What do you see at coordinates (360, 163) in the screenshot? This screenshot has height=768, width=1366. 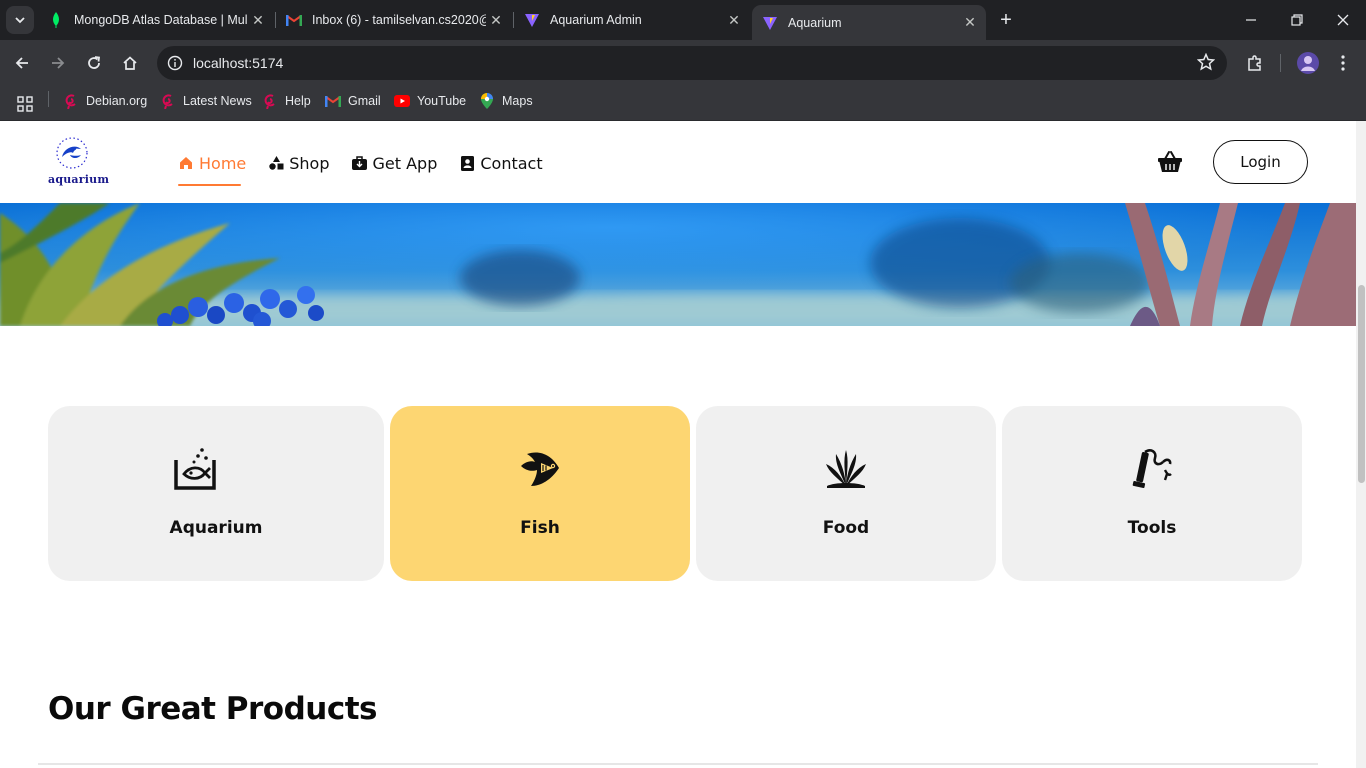 I see `app-download-icon` at bounding box center [360, 163].